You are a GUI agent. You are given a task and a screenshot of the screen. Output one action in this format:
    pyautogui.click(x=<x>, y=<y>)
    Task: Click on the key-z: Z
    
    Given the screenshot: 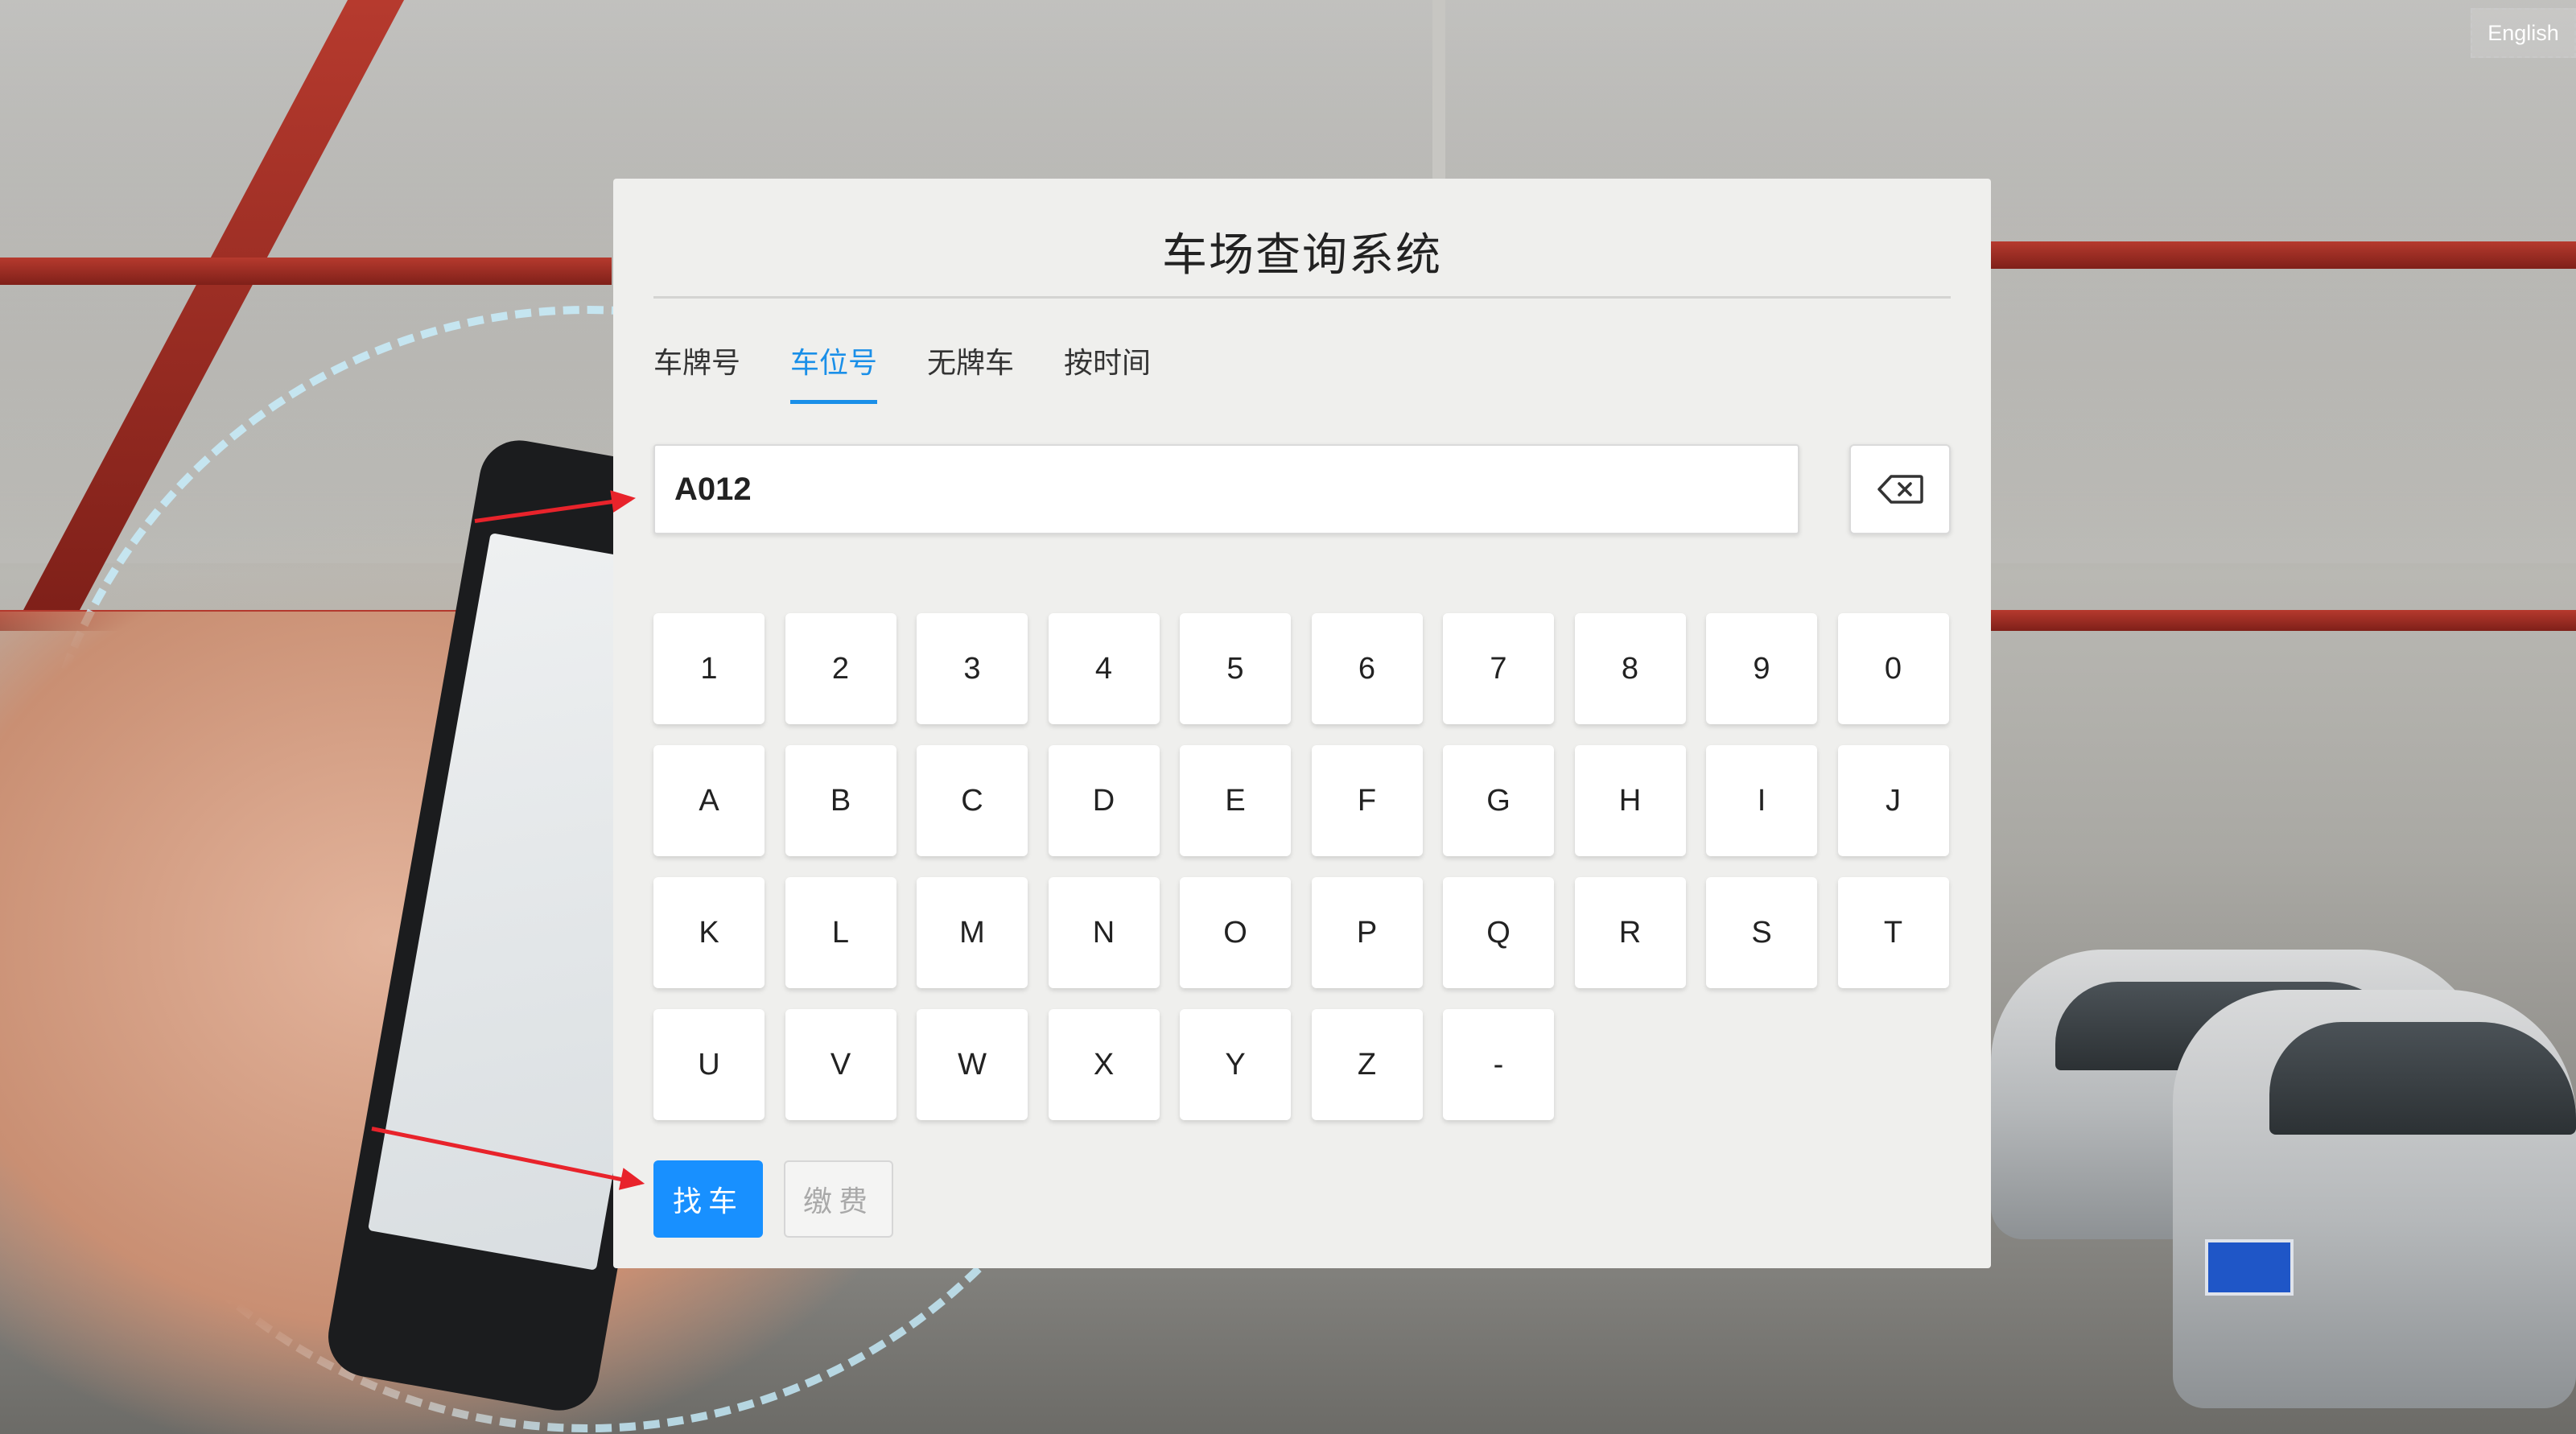 What is the action you would take?
    pyautogui.click(x=1367, y=1064)
    